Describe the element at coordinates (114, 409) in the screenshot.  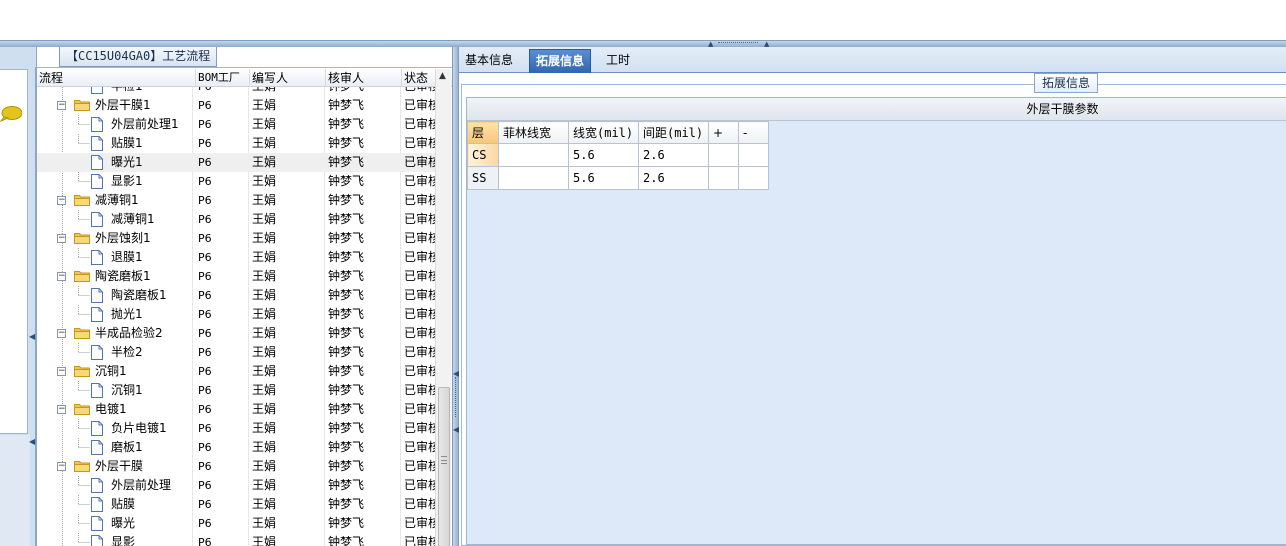
I see `process-name-cell: − 电镀1` at that location.